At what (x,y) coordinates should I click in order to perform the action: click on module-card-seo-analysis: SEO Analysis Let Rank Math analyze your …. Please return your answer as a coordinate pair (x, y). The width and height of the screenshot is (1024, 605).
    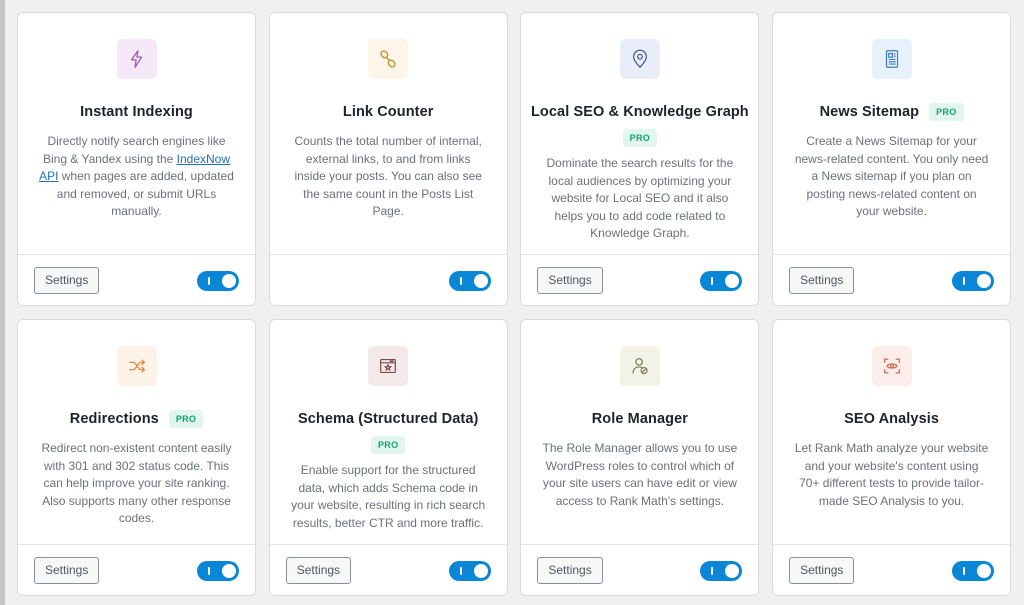
    Looking at the image, I should click on (892, 457).